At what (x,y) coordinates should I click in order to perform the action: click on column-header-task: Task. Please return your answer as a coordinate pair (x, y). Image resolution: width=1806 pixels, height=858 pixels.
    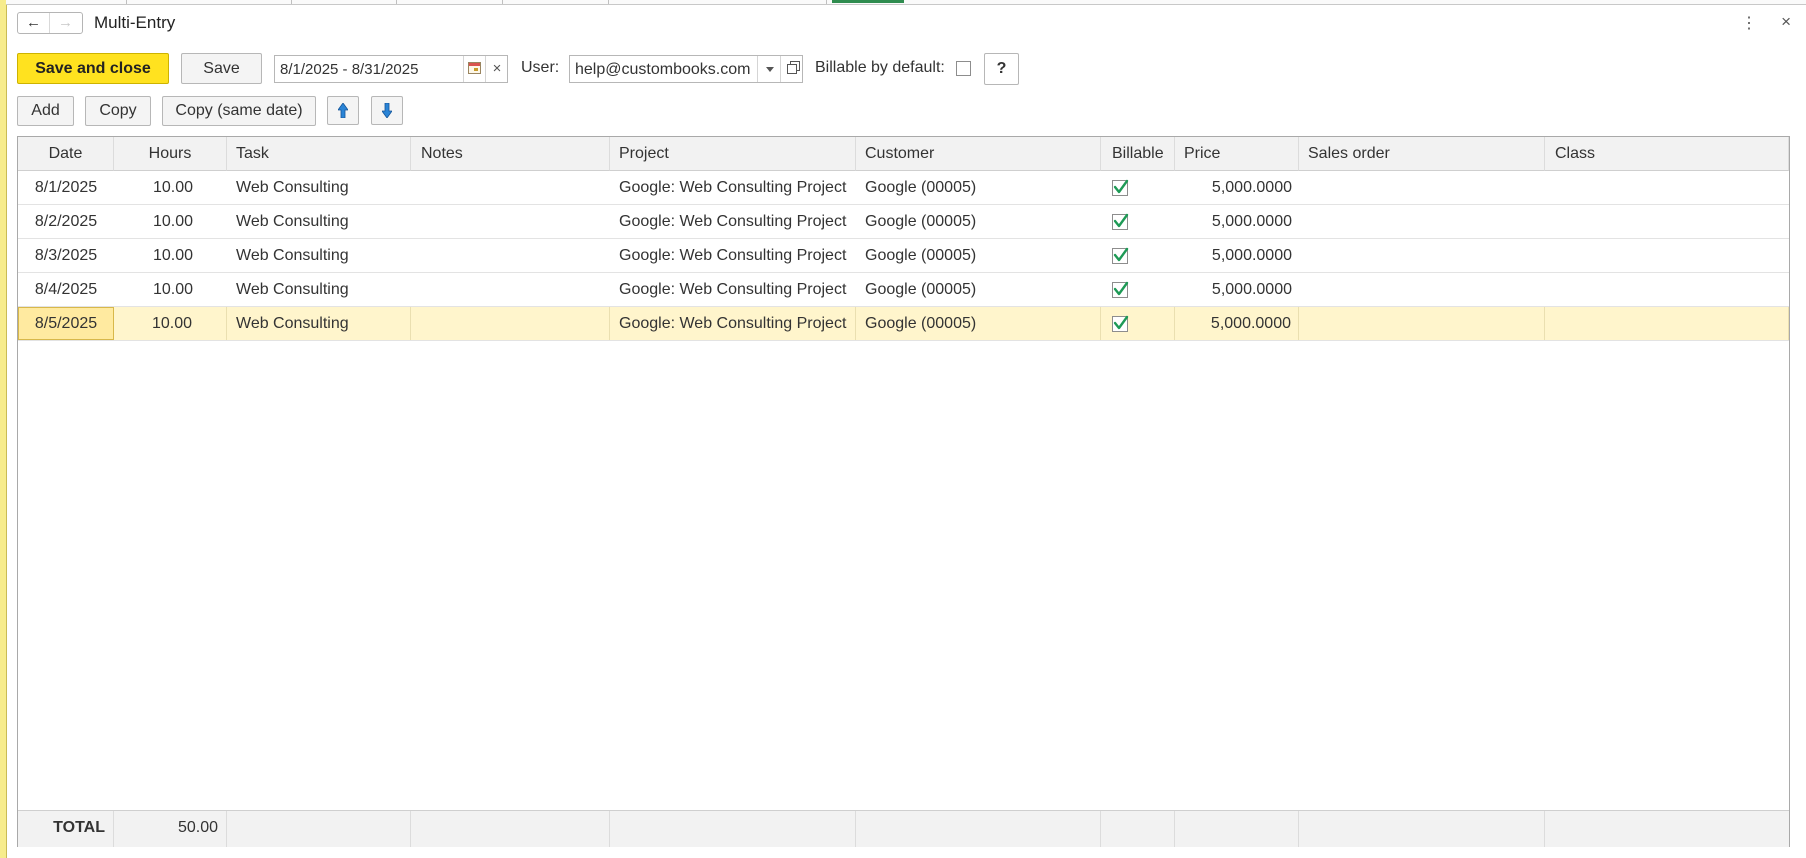
    Looking at the image, I should click on (319, 154).